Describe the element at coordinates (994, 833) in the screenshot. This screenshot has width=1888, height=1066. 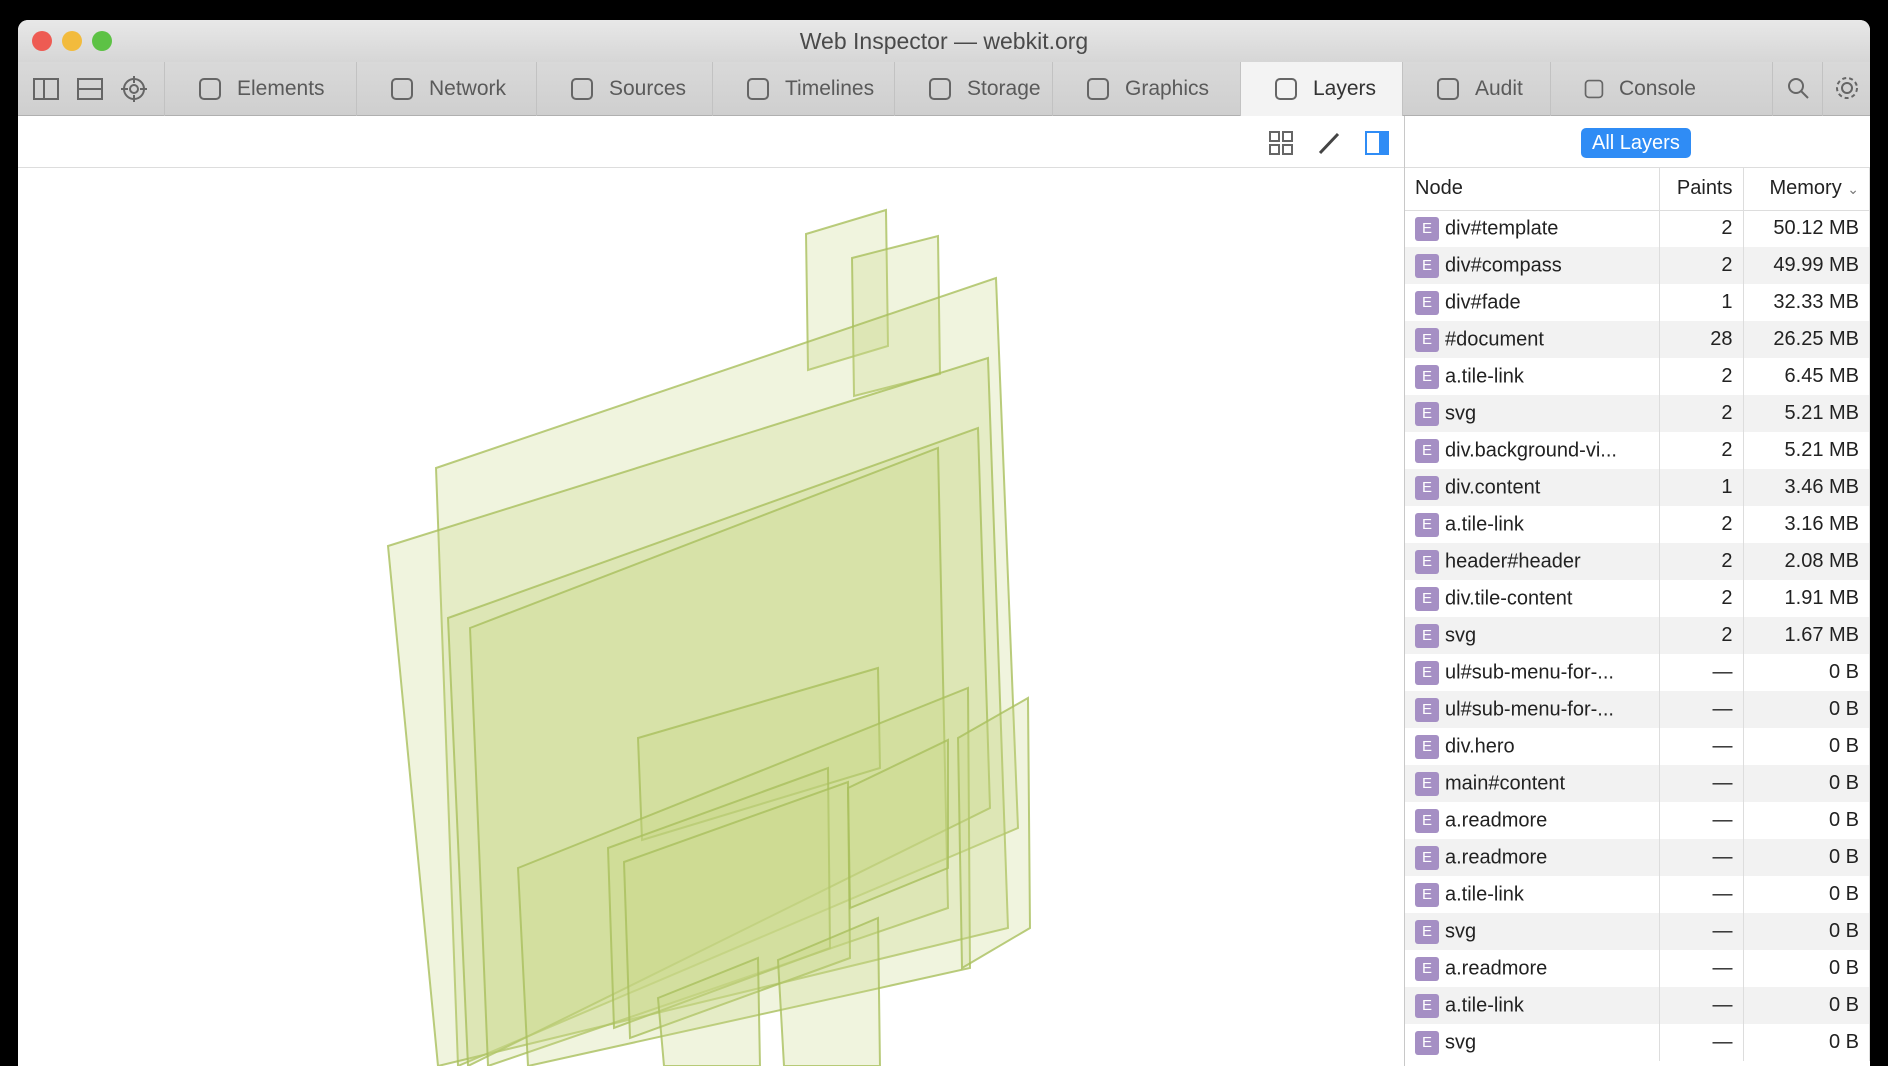
I see `layer-plane` at that location.